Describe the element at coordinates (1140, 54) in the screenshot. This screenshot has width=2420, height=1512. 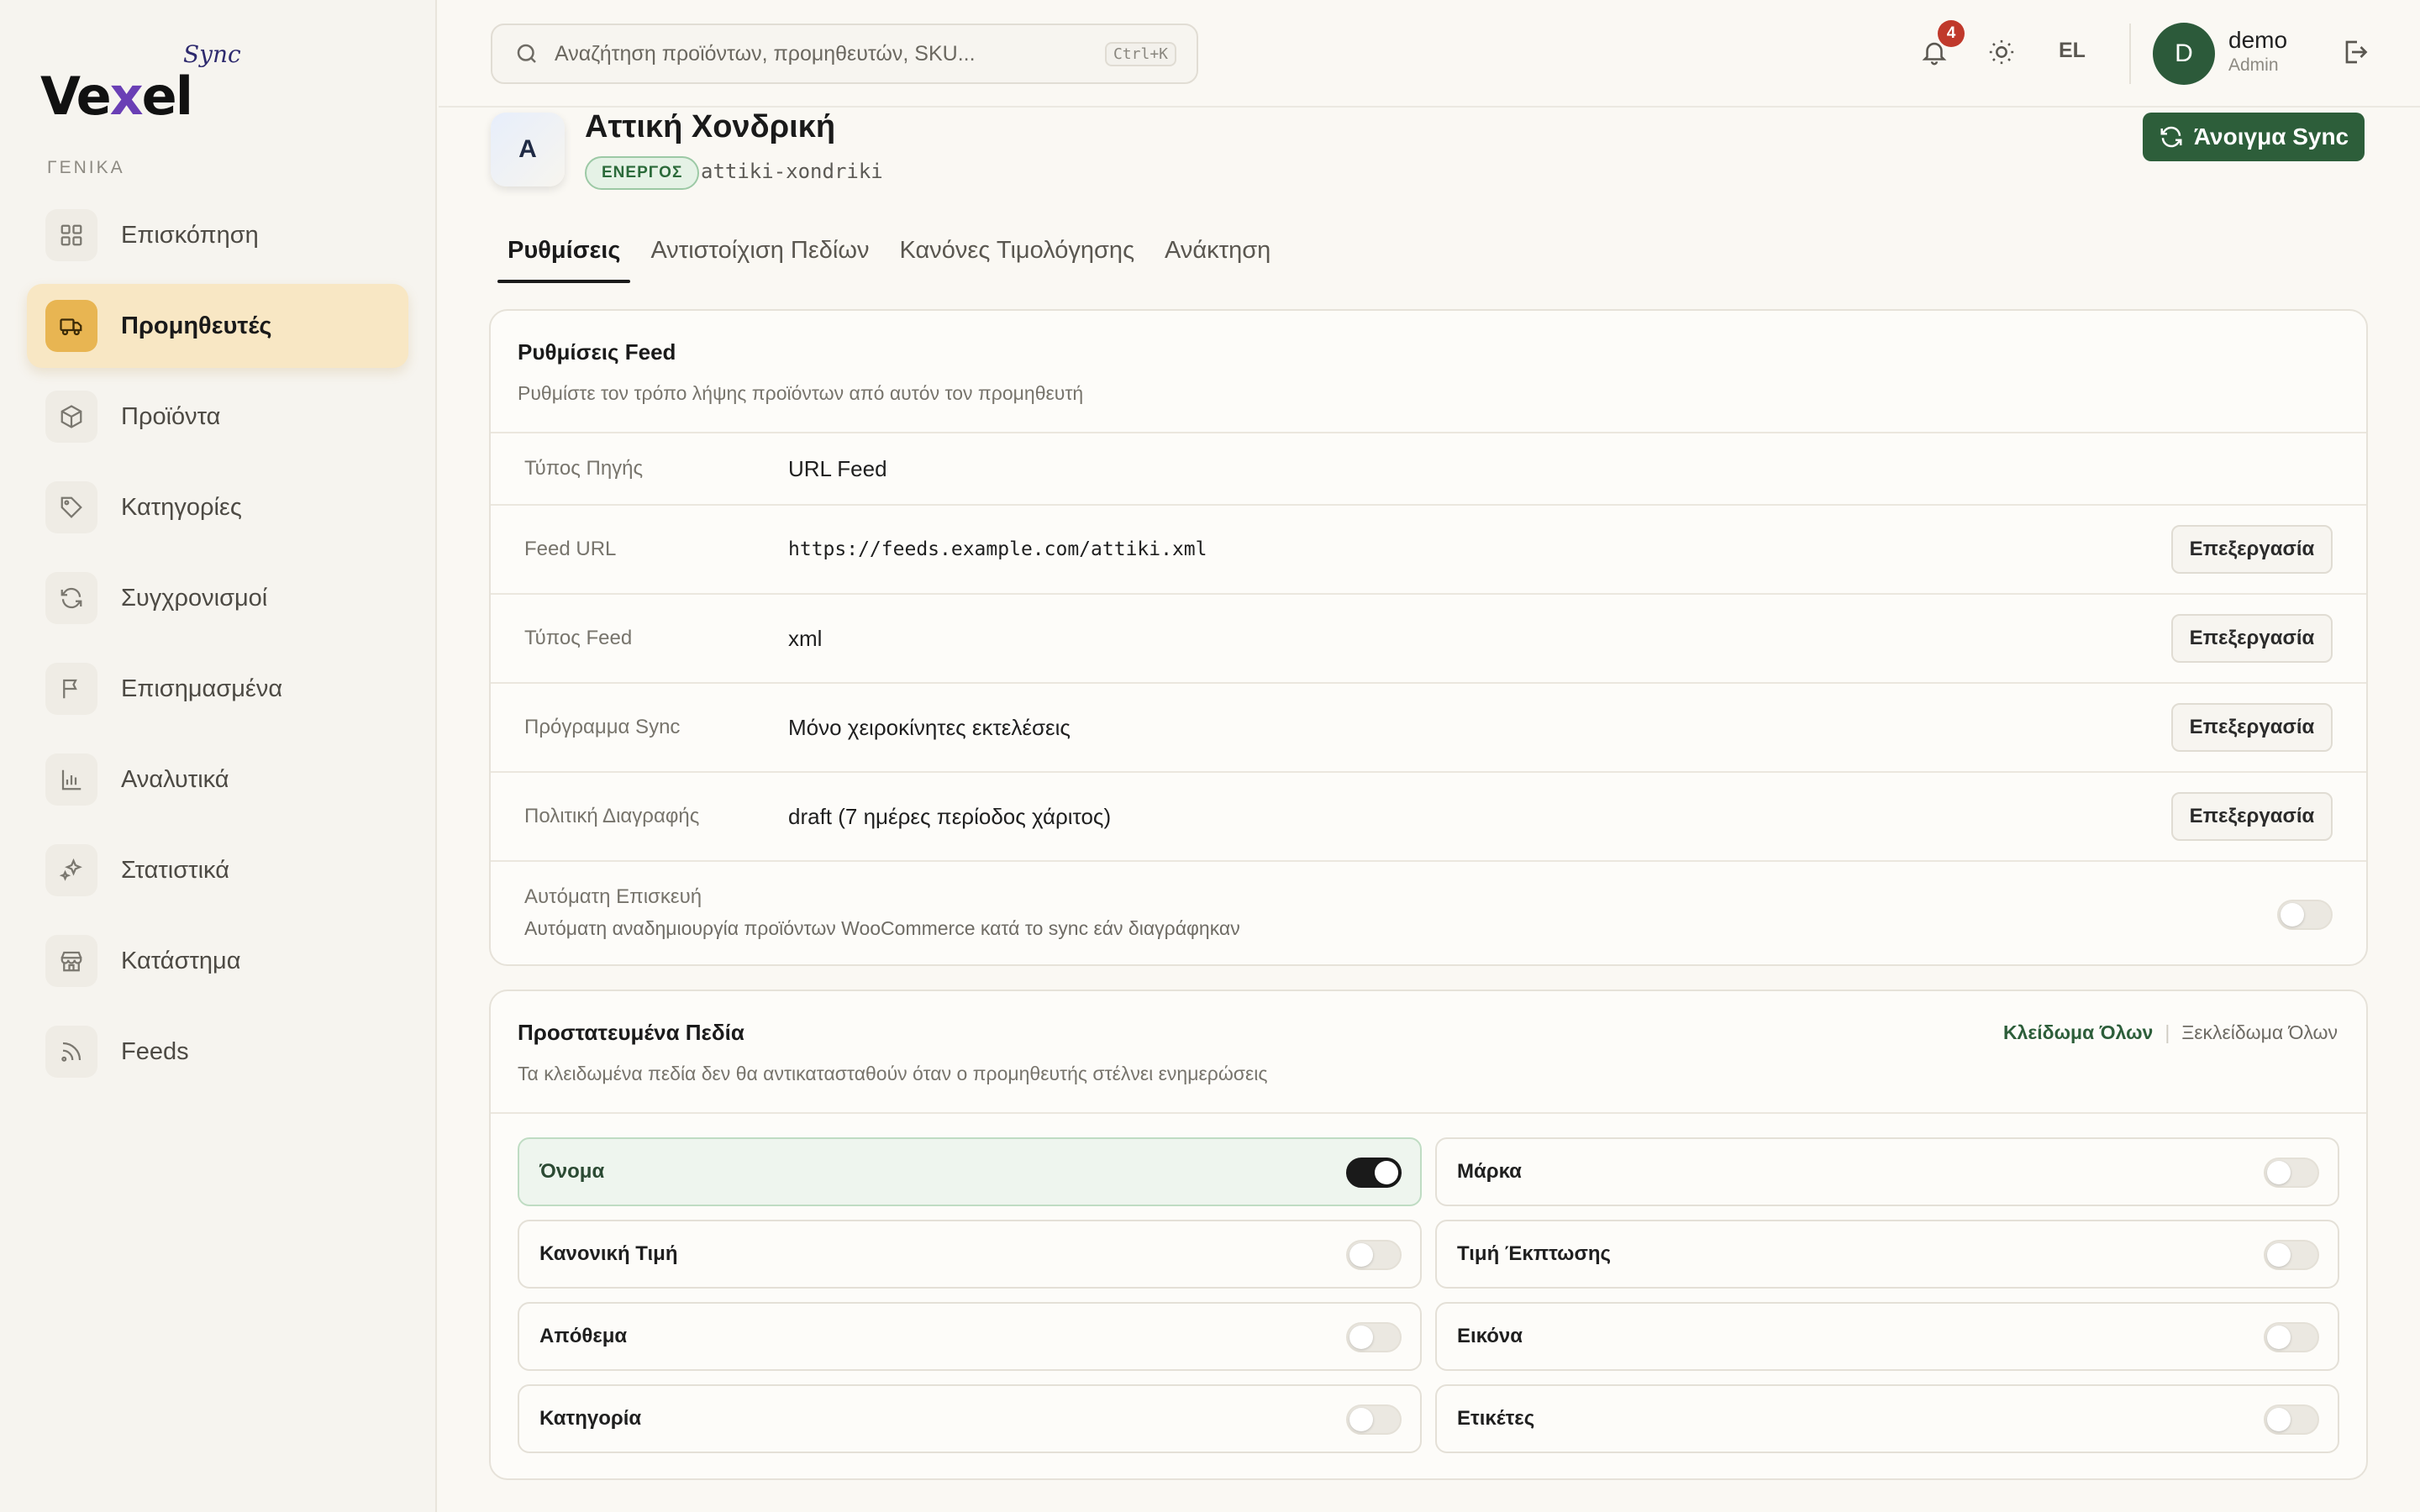
I see `search-shortcut-hint: Ctrl+K` at that location.